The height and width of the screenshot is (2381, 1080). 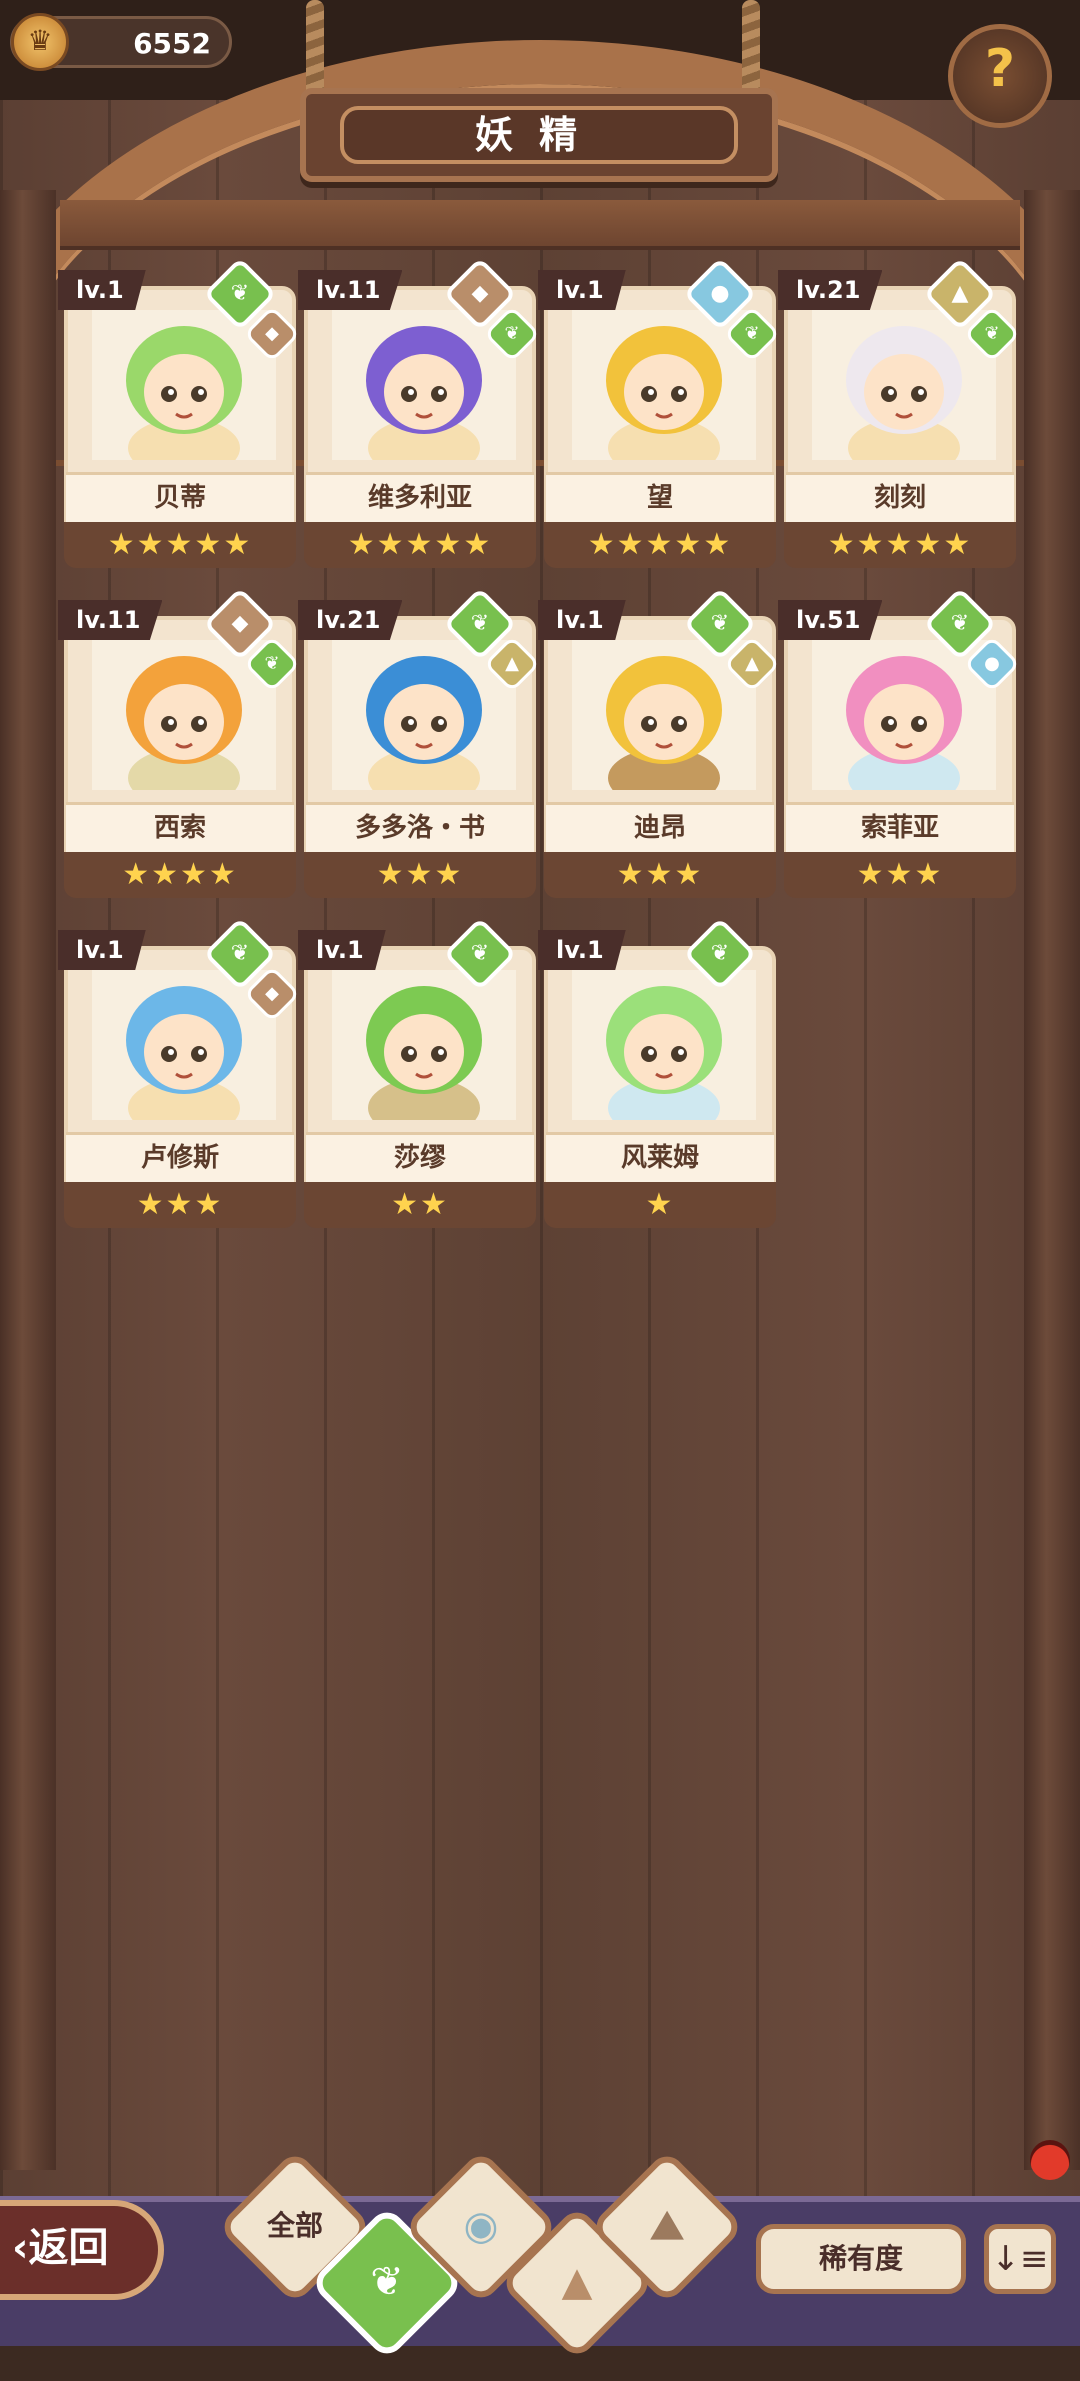 I want to click on level-badge: lv.51, so click(x=830, y=620).